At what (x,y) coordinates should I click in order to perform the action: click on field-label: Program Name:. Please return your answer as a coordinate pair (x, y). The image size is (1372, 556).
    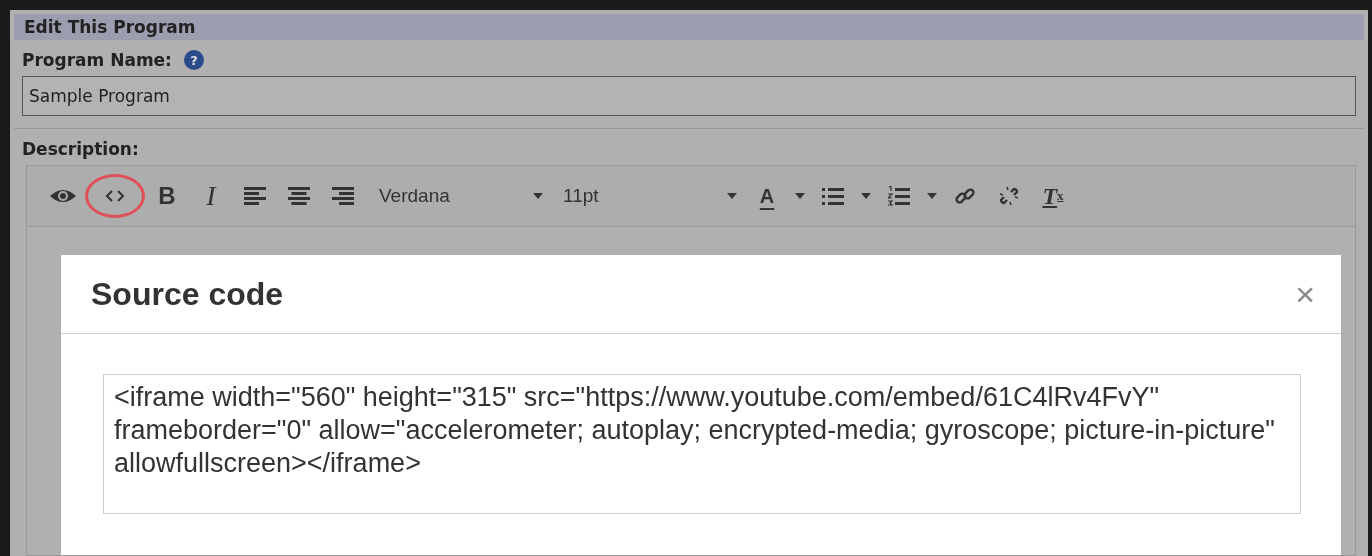
    Looking at the image, I should click on (97, 60).